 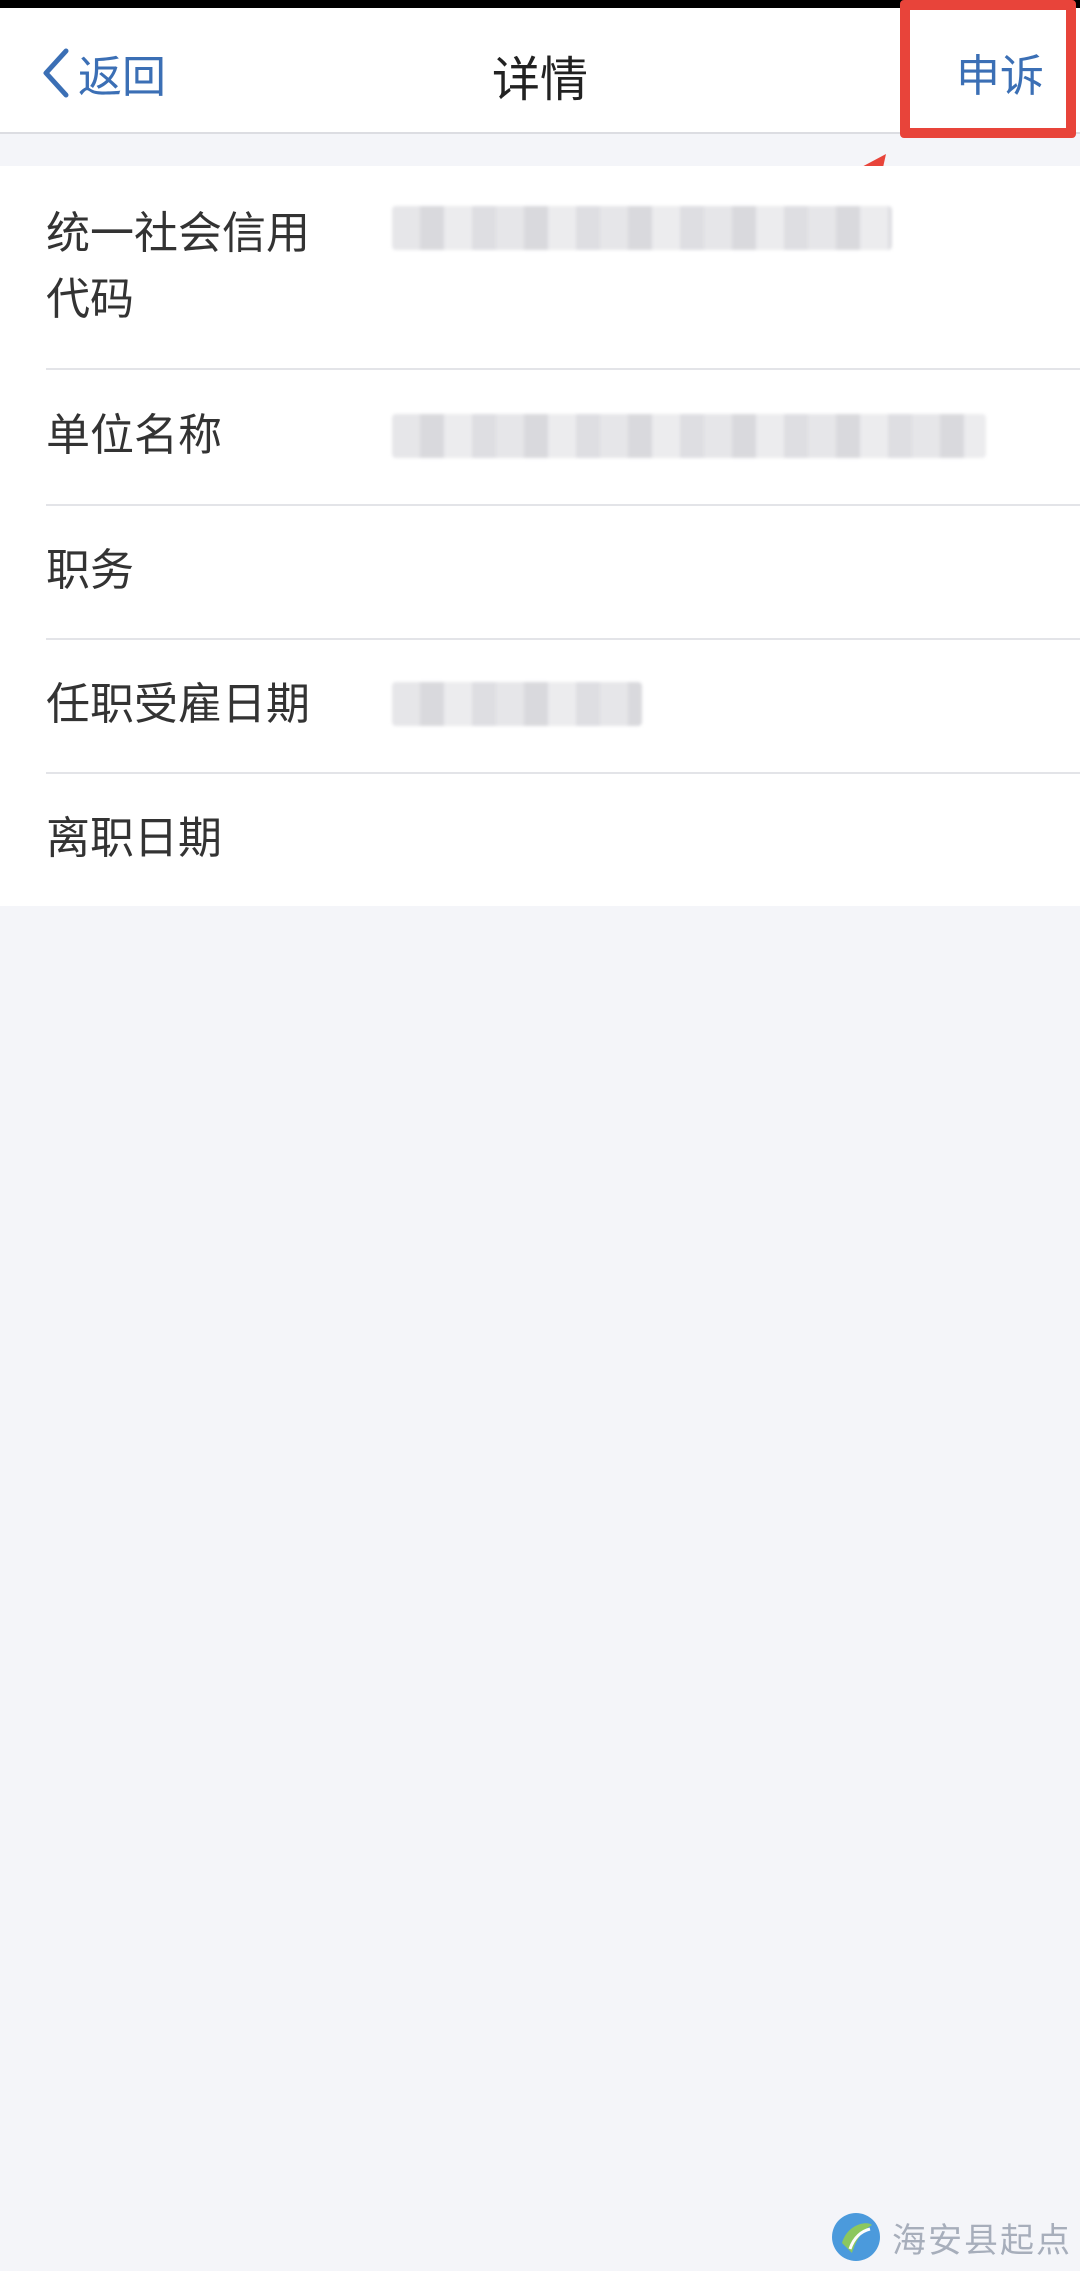 What do you see at coordinates (56, 73) in the screenshot?
I see `chevron-left-icon` at bounding box center [56, 73].